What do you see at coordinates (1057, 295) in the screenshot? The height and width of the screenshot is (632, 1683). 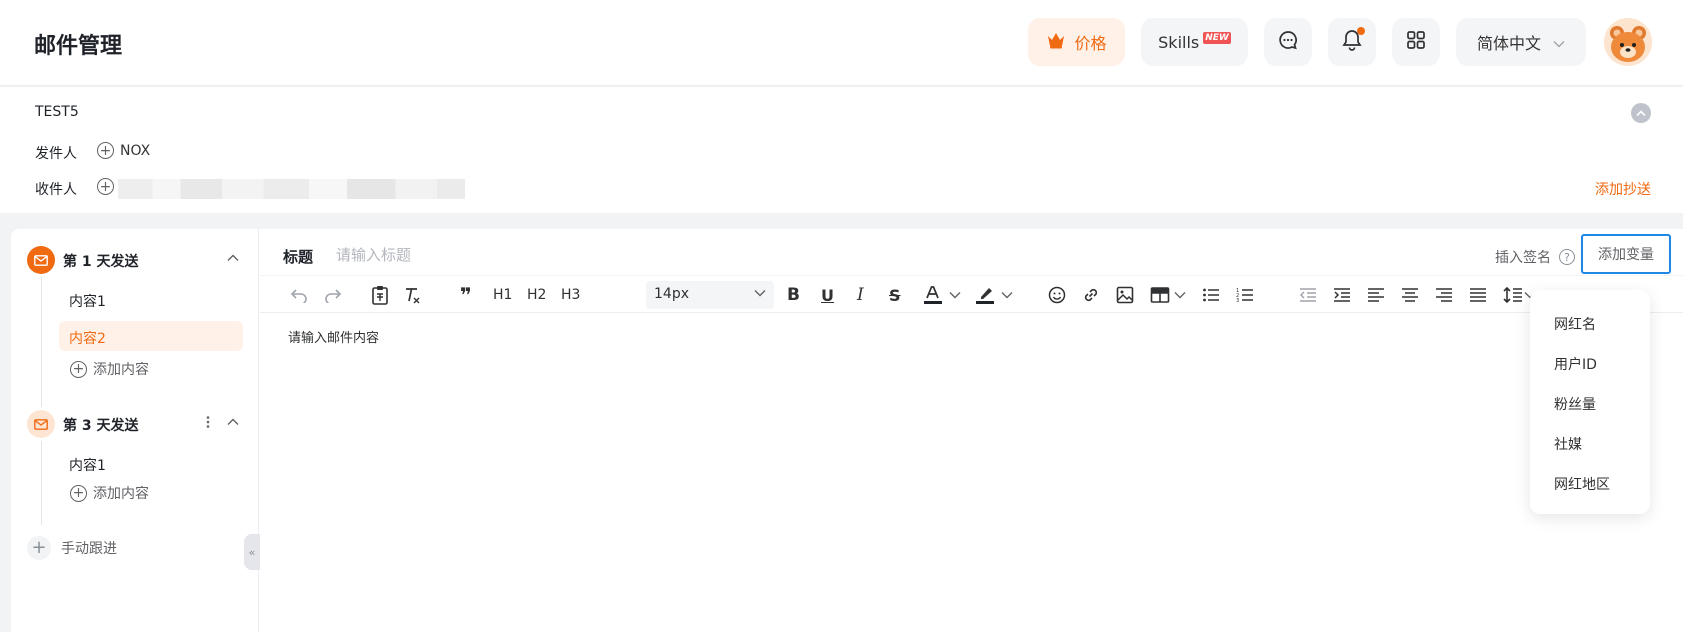 I see `emoji-icon` at bounding box center [1057, 295].